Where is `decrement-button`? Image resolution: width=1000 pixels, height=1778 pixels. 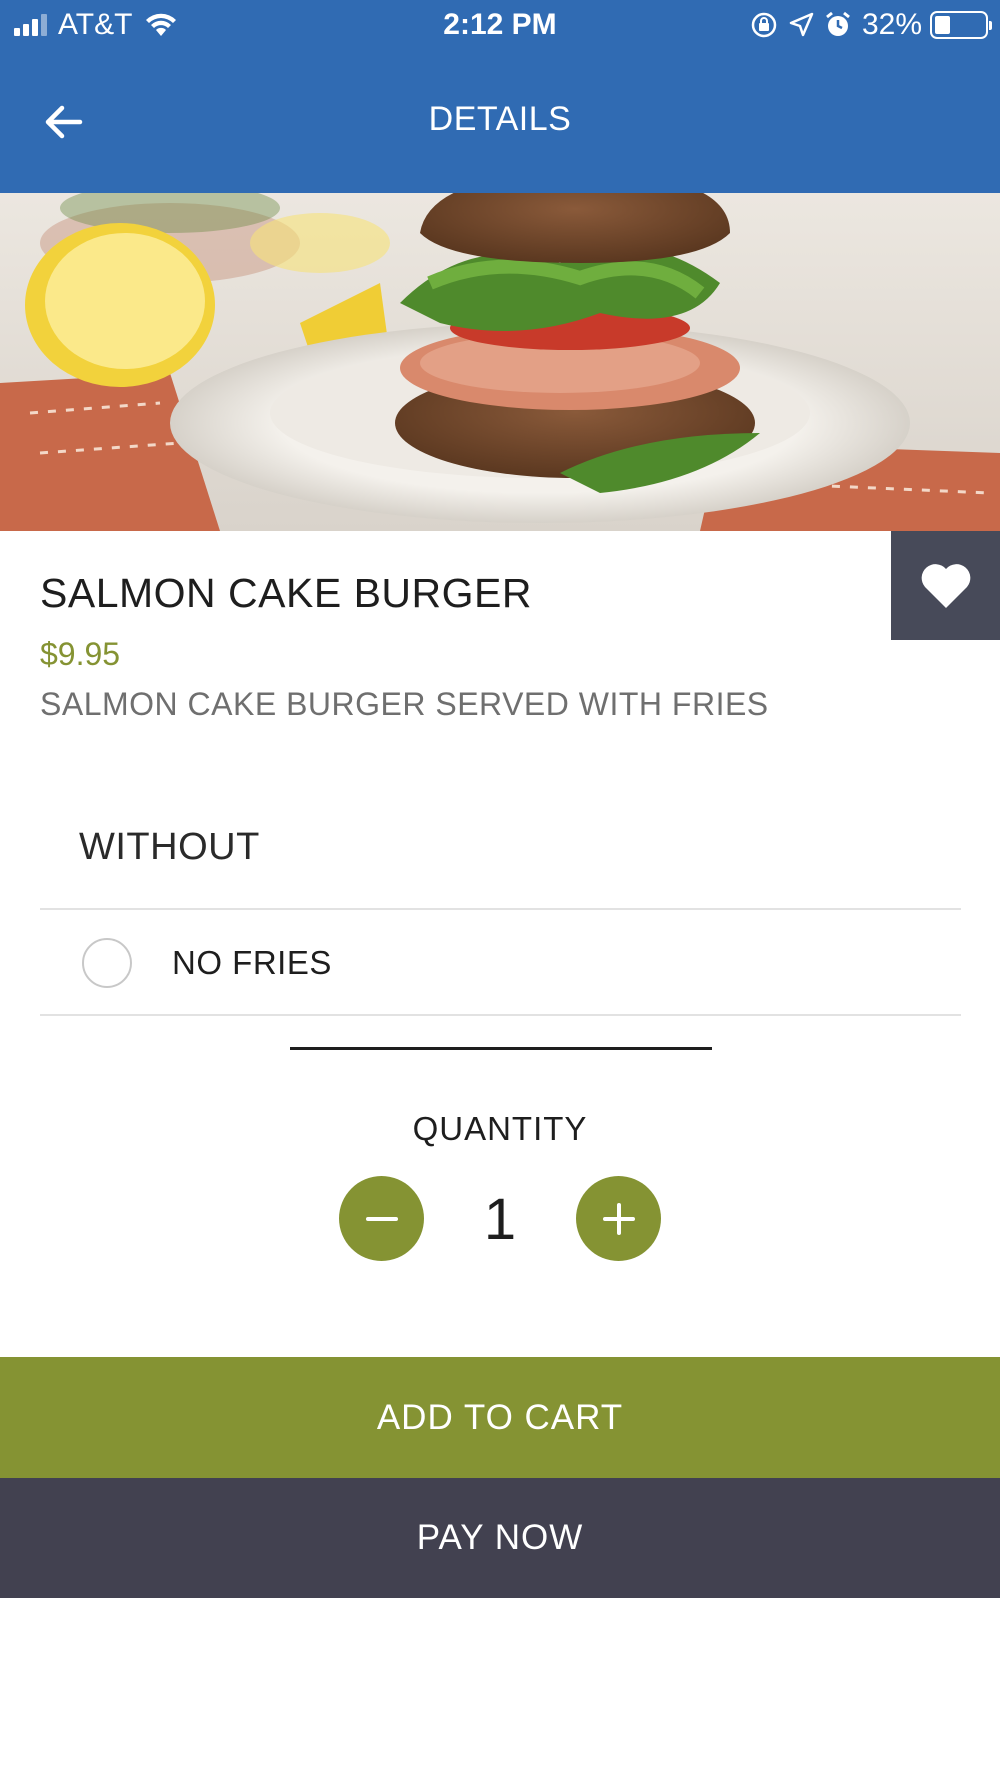 decrement-button is located at coordinates (381, 1218).